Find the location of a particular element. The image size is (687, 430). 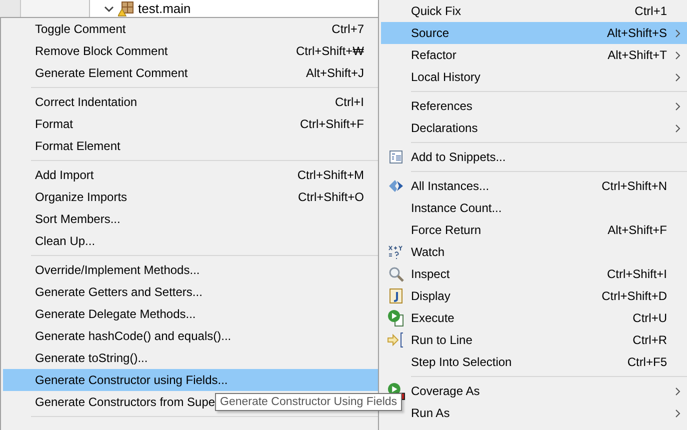

menu-item-label: Remove Block Comment is located at coordinates (101, 51).